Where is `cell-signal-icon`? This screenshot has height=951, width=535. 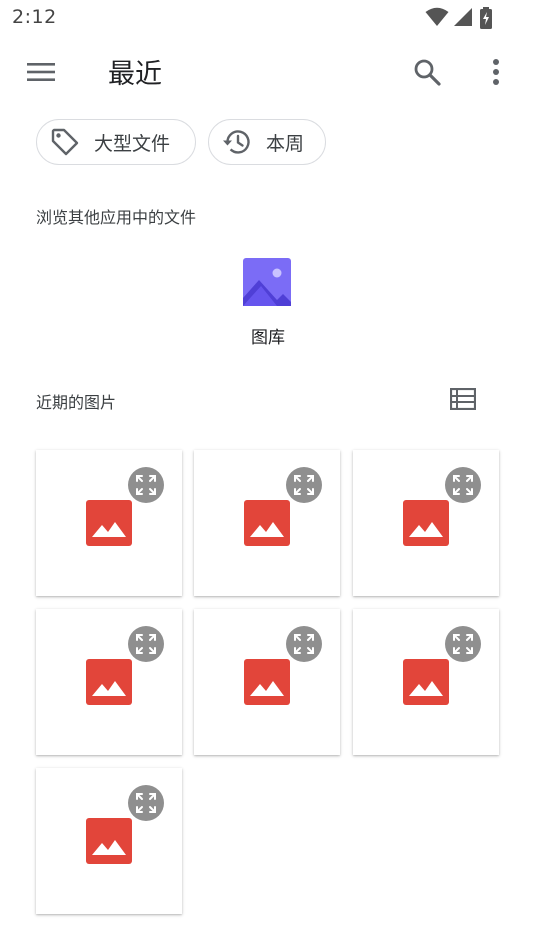 cell-signal-icon is located at coordinates (463, 17).